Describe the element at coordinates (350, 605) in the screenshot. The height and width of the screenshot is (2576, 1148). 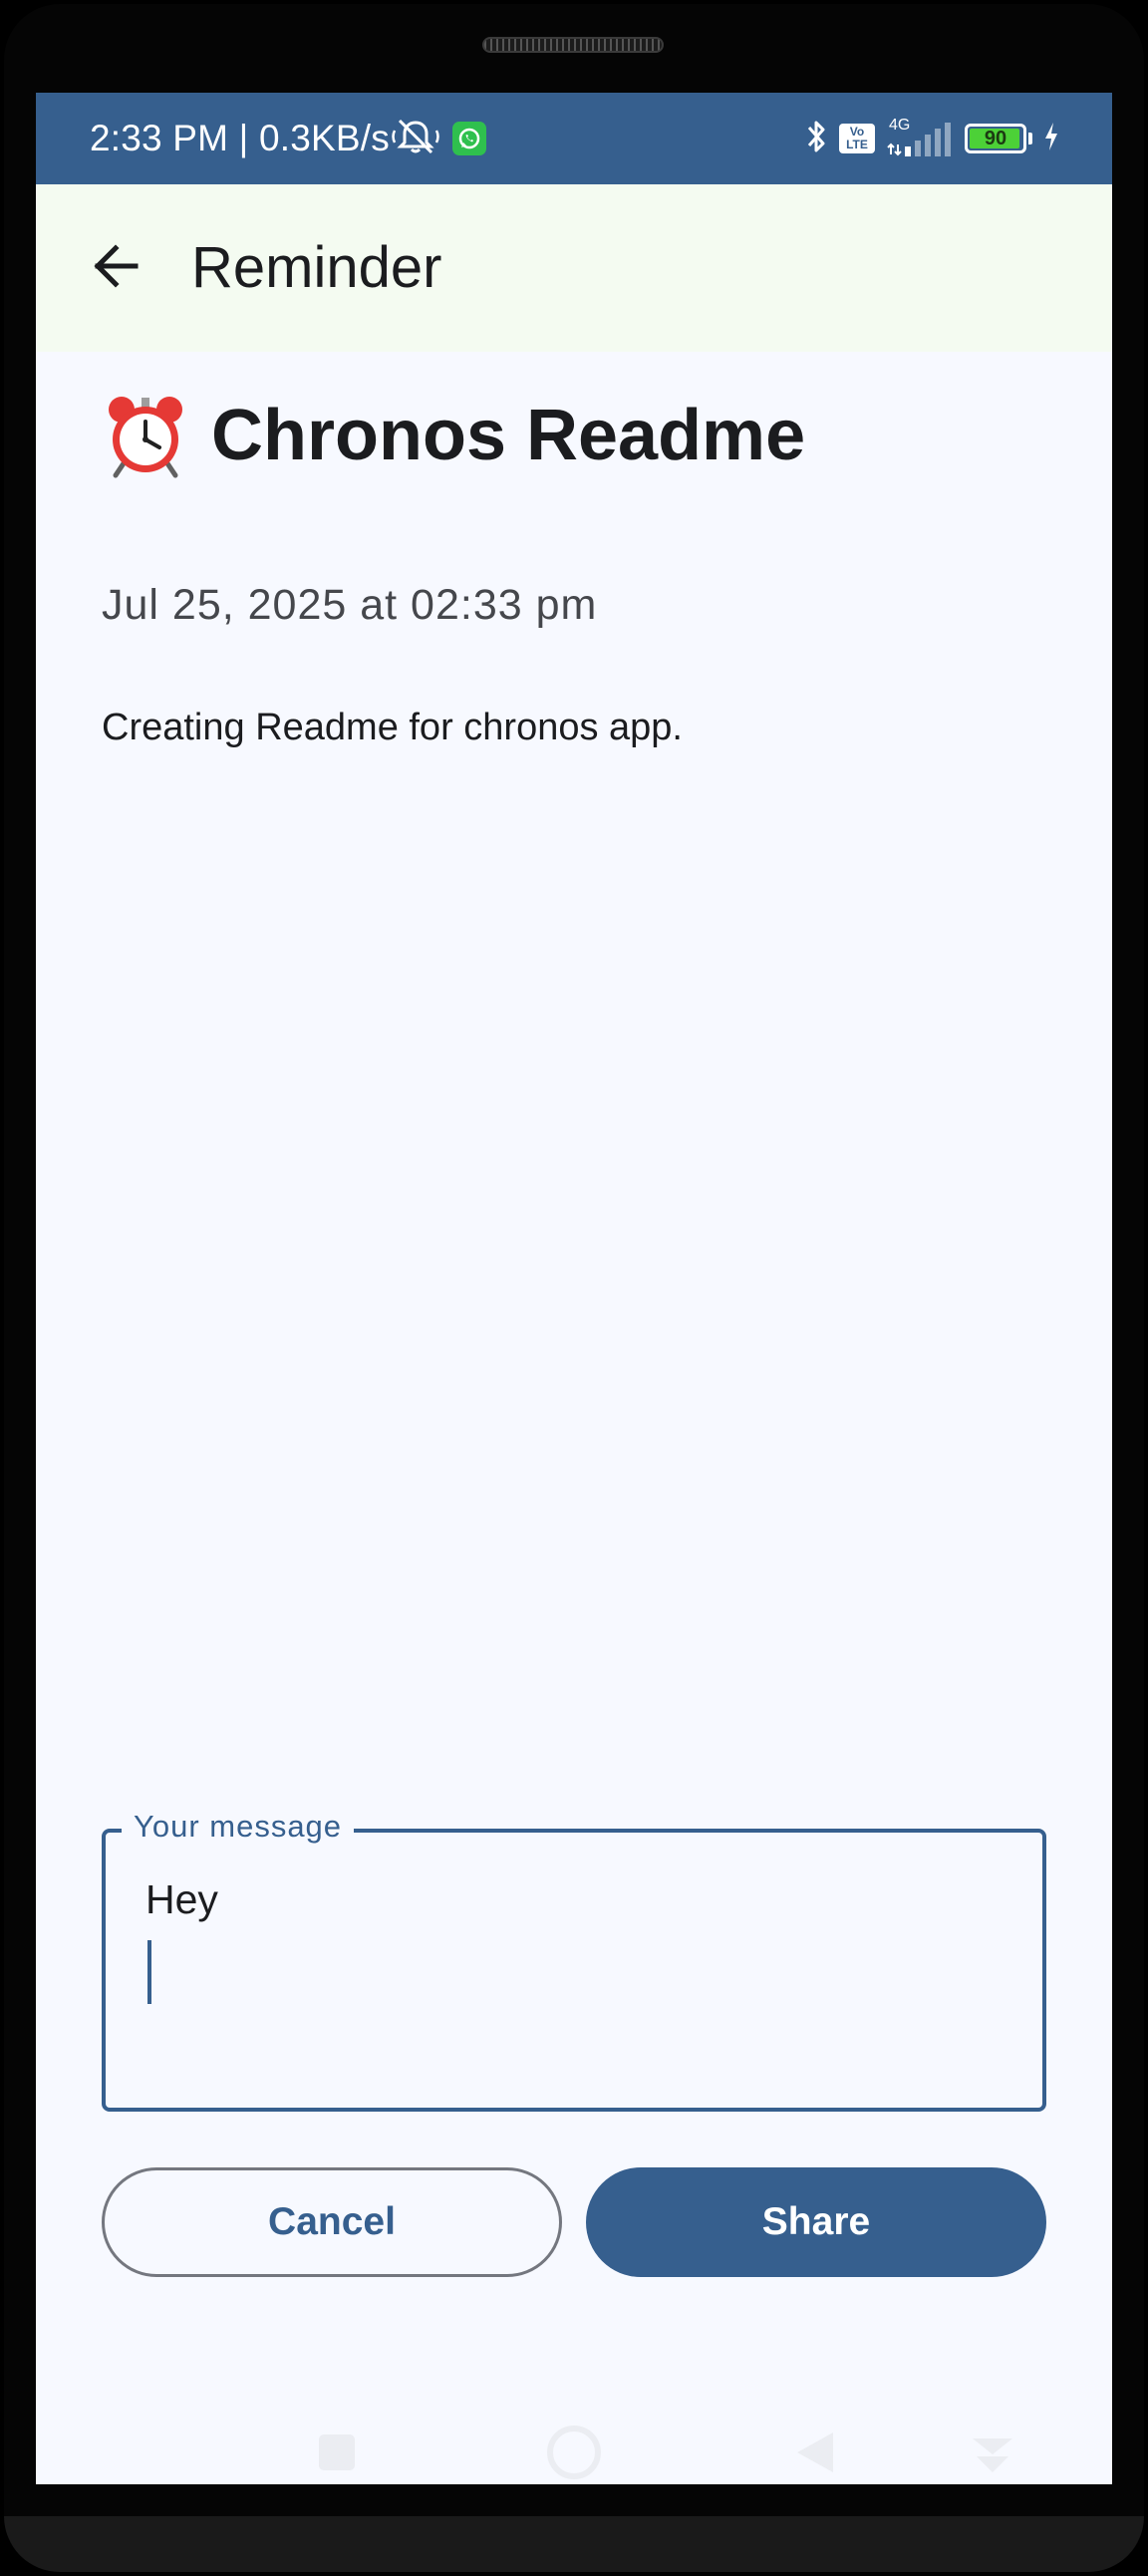
I see `reminder-date: Jul 25, 2025 at 02:33 pm` at that location.